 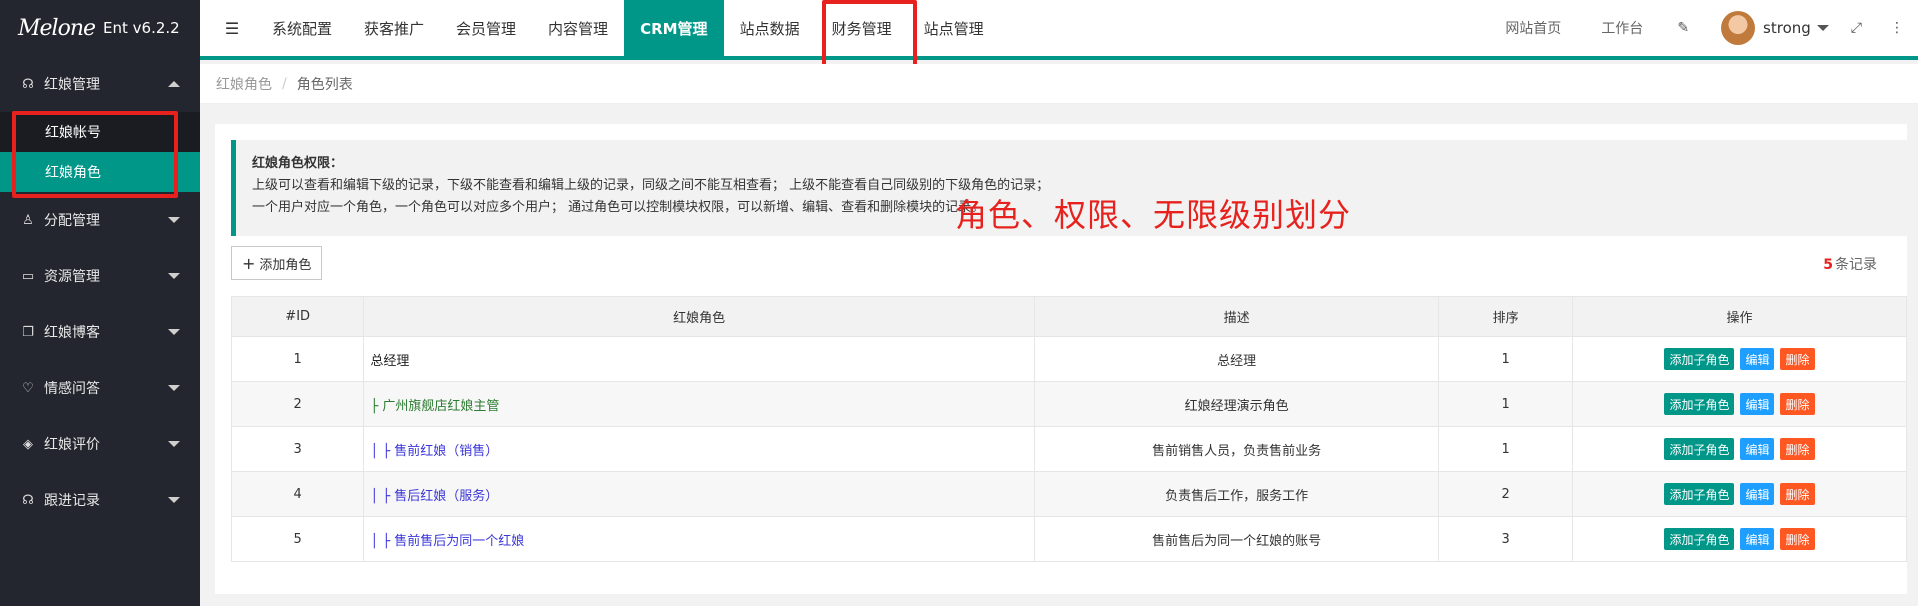 I want to click on sidebar-item-assignment: ♙ 分配管理, so click(x=100, y=220).